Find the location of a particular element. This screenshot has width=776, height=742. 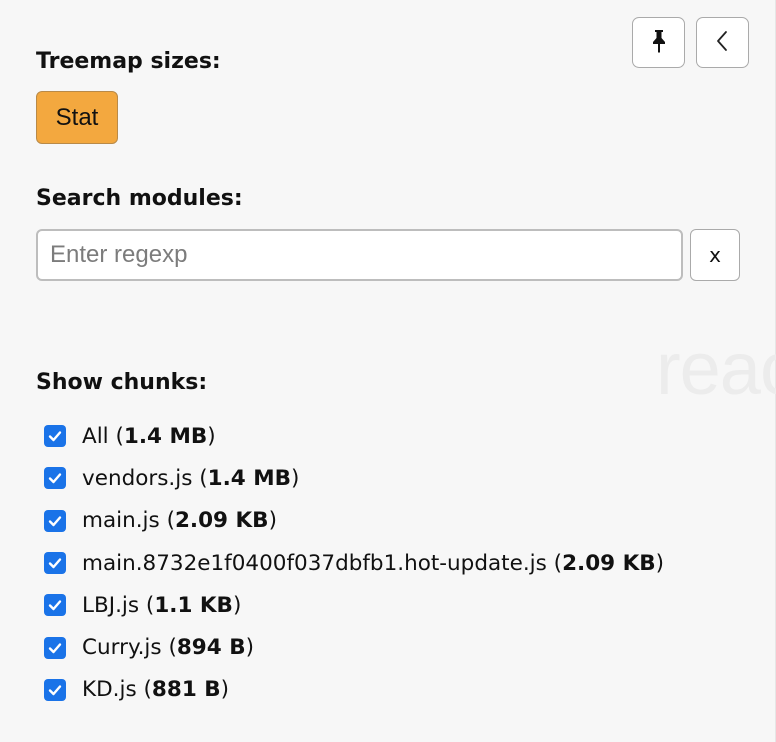

chunk-label: LBJ.js (1.1 KB) is located at coordinates (162, 605).